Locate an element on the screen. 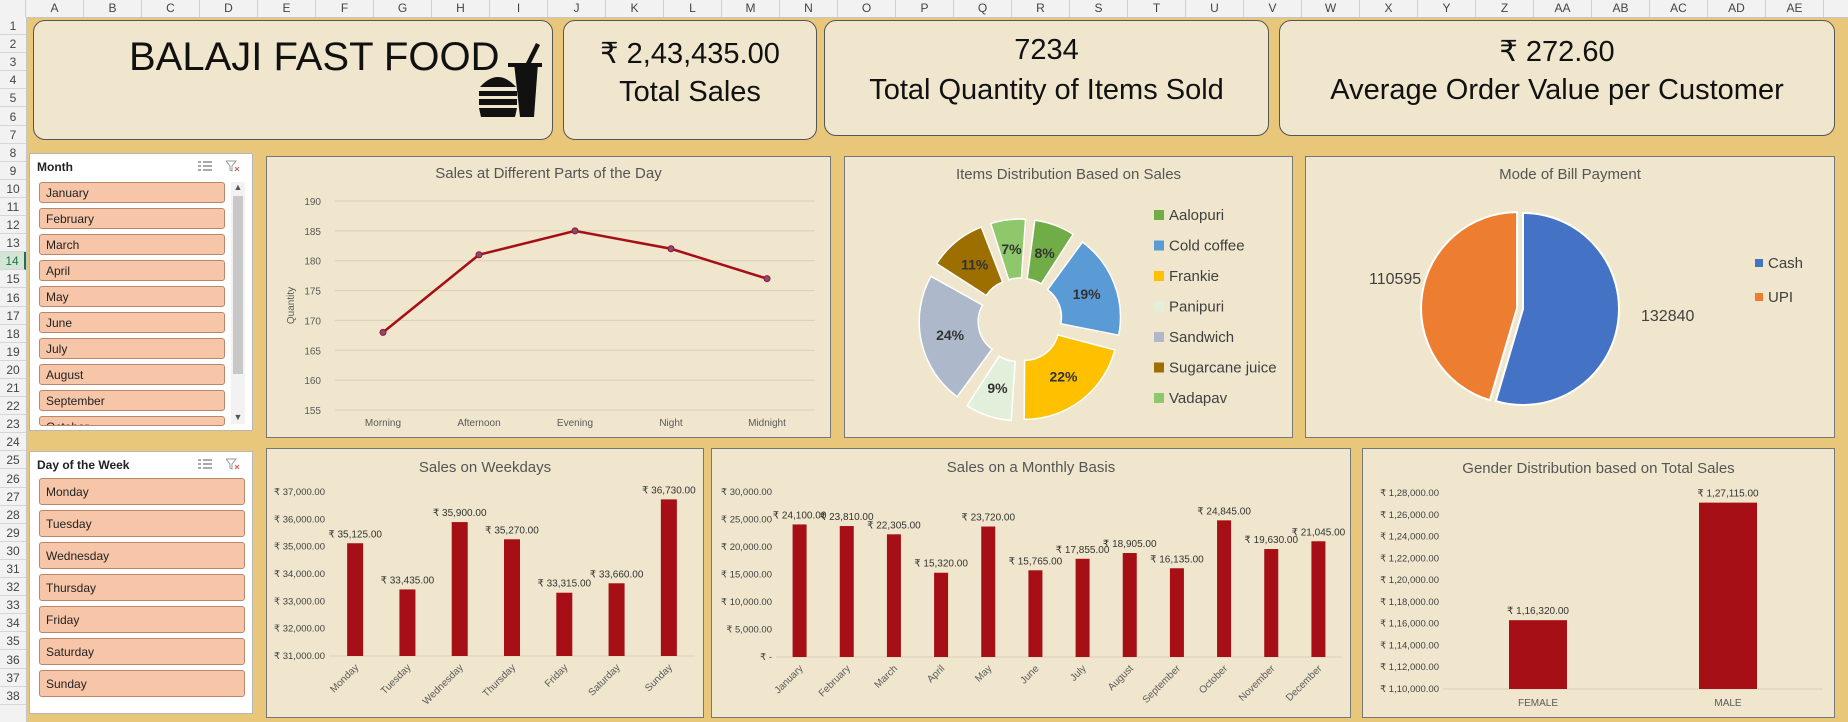 The width and height of the screenshot is (1848, 722). column-header-h: H is located at coordinates (461, 8).